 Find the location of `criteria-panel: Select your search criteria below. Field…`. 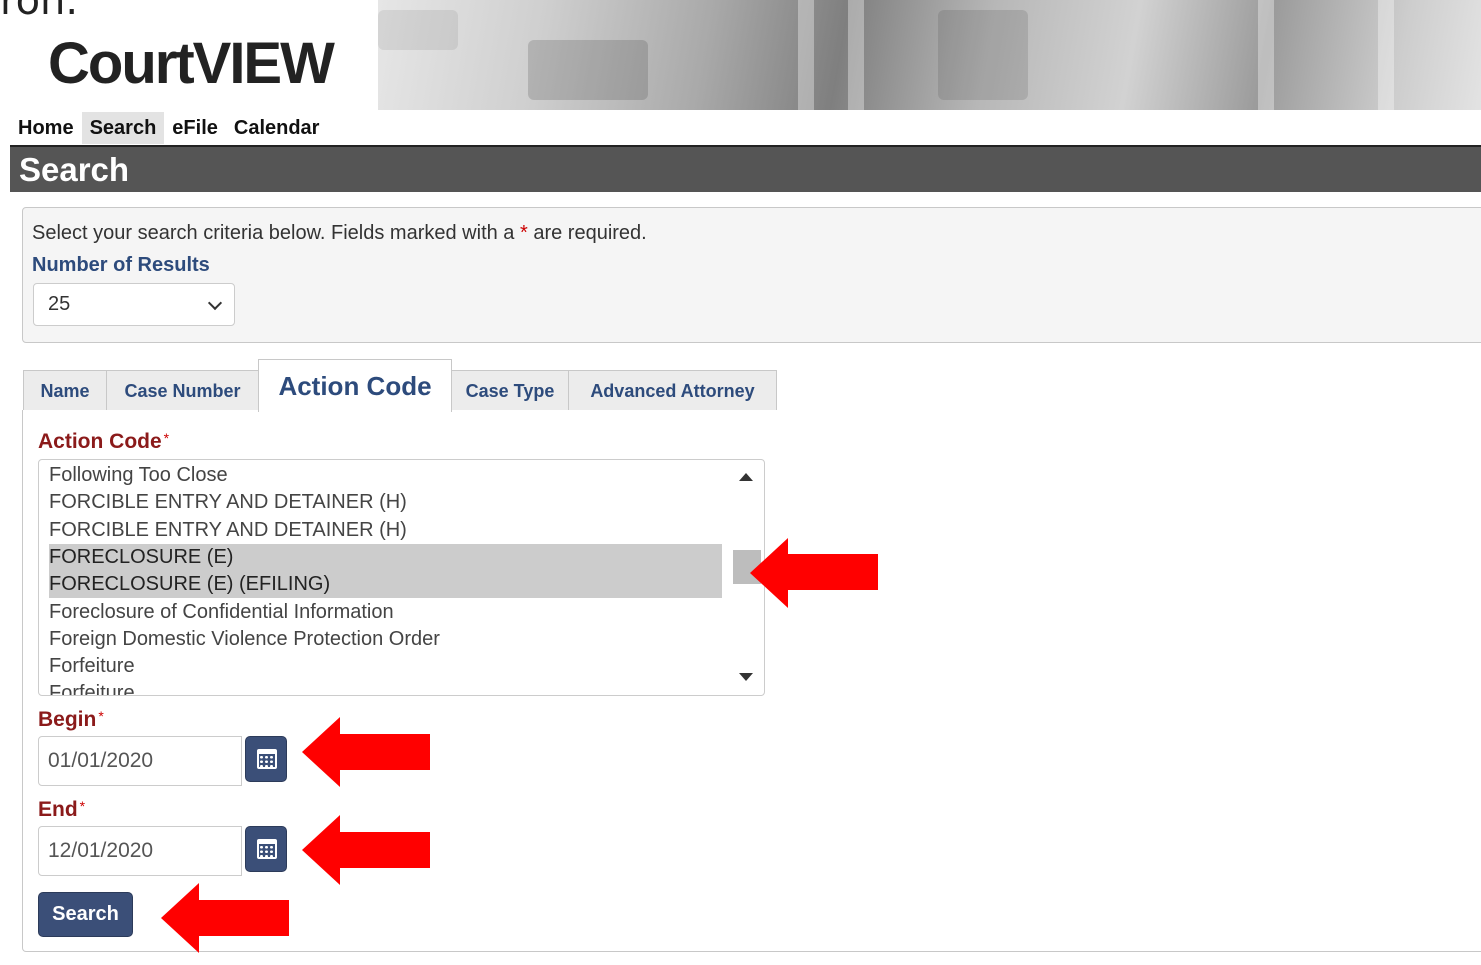

criteria-panel: Select your search criteria below. Field… is located at coordinates (751, 275).